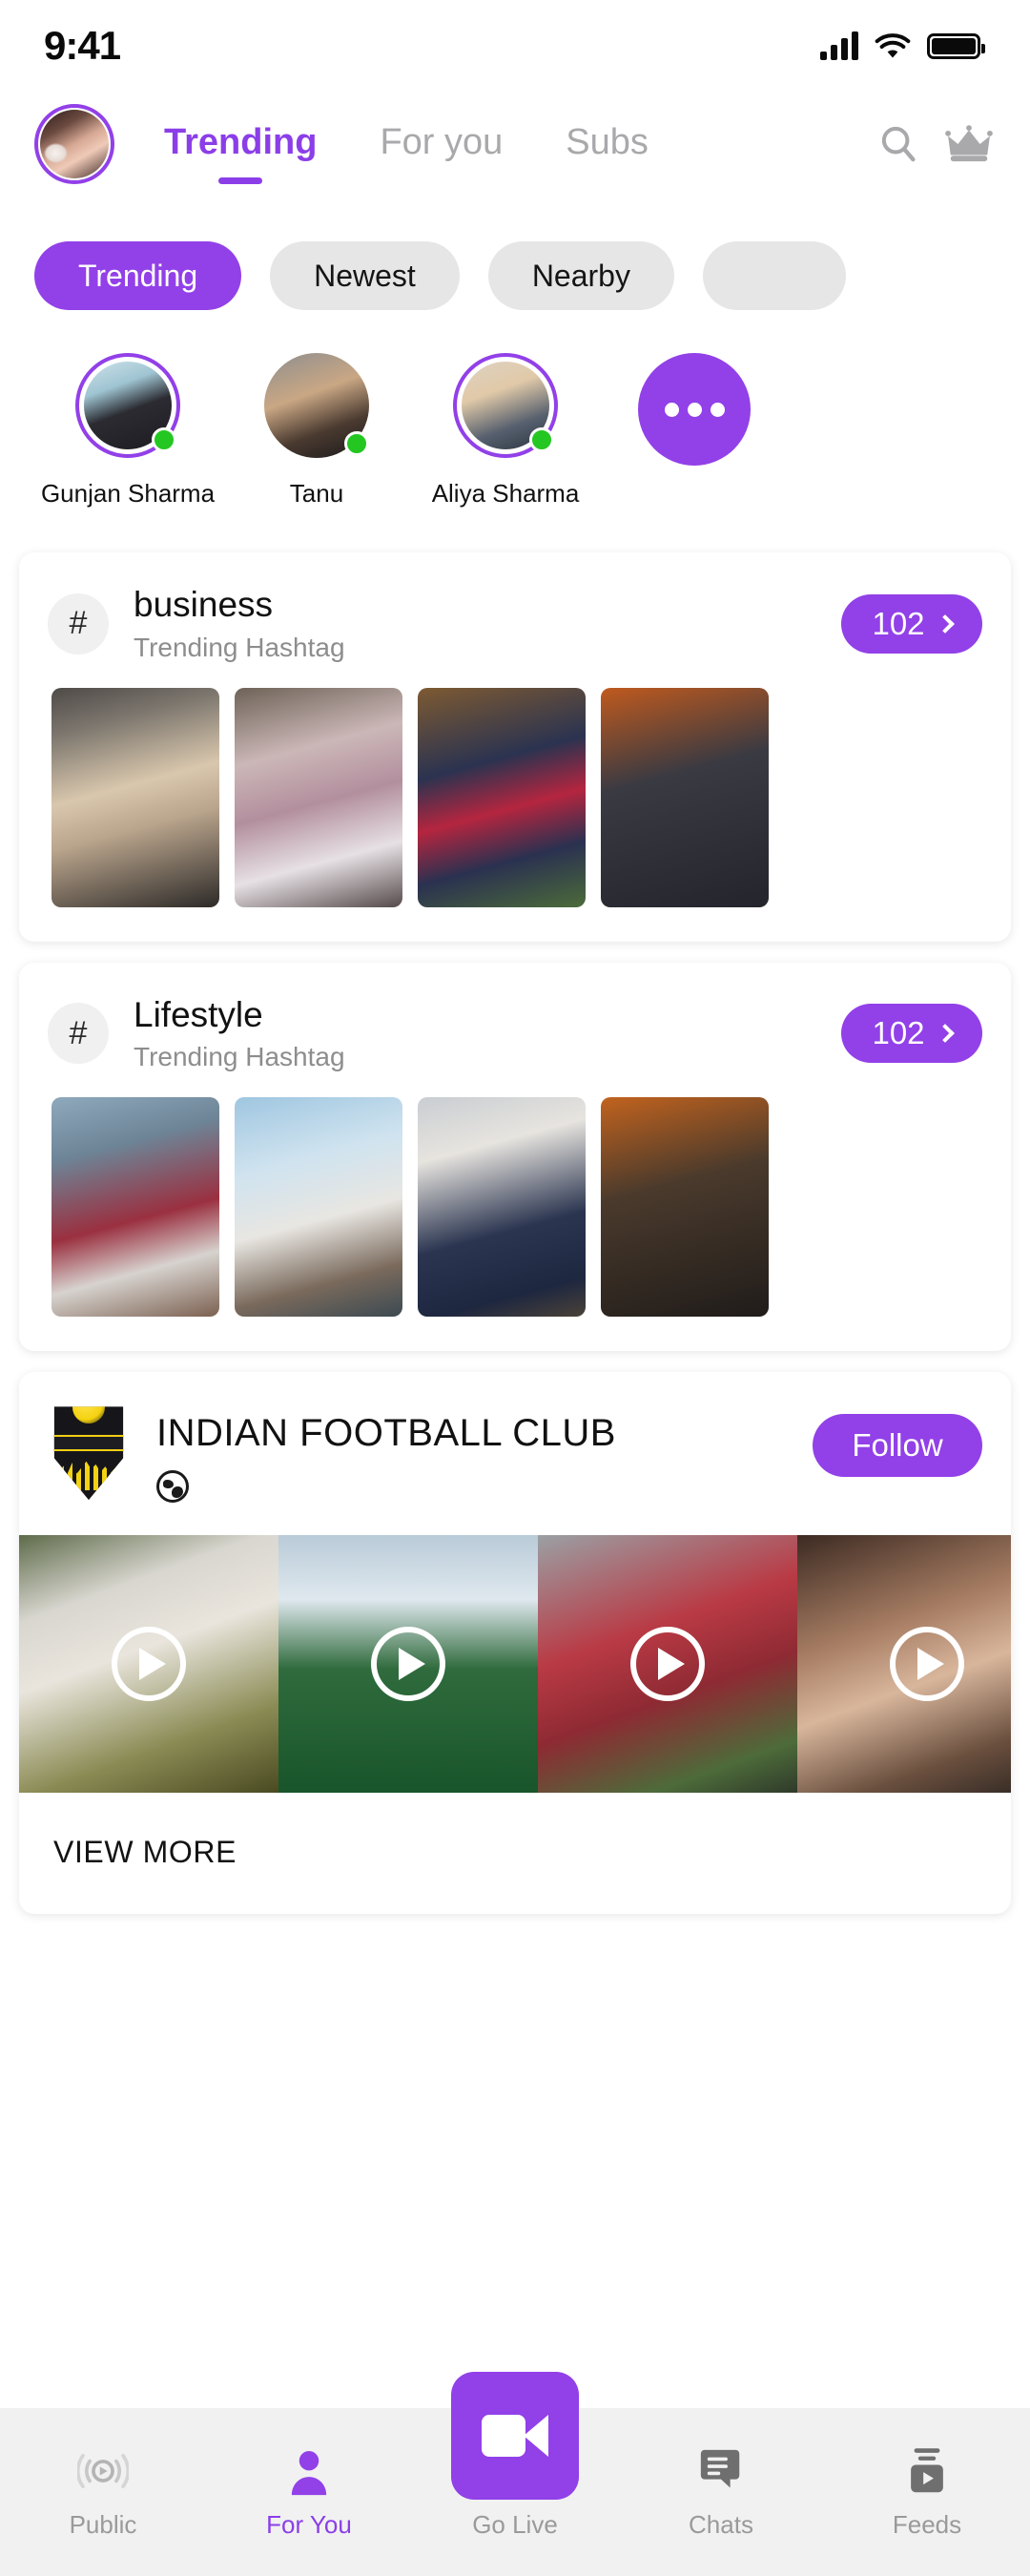  I want to click on story-item: Aliya Sharma, so click(506, 431).